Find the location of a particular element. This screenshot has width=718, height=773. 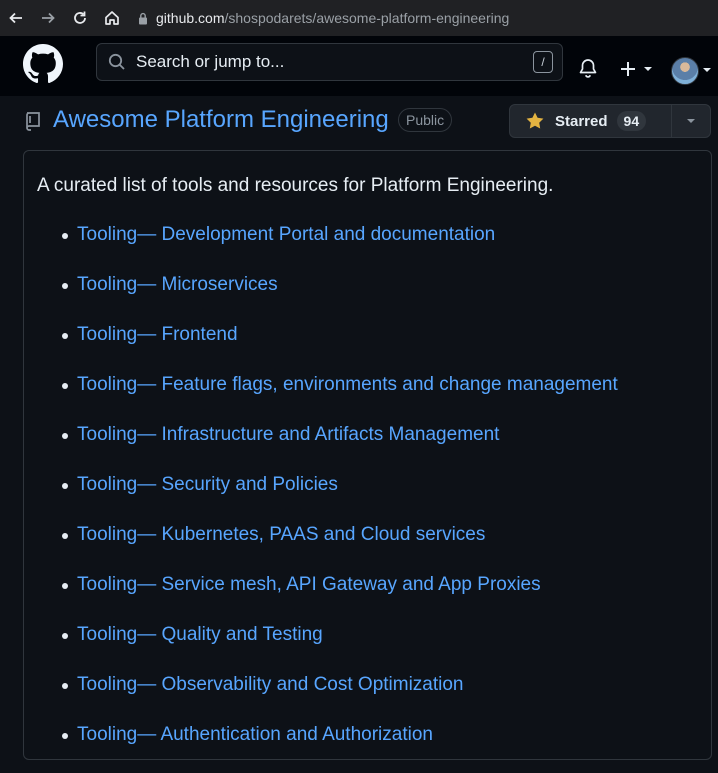

notifications-bell-icon is located at coordinates (588, 68).